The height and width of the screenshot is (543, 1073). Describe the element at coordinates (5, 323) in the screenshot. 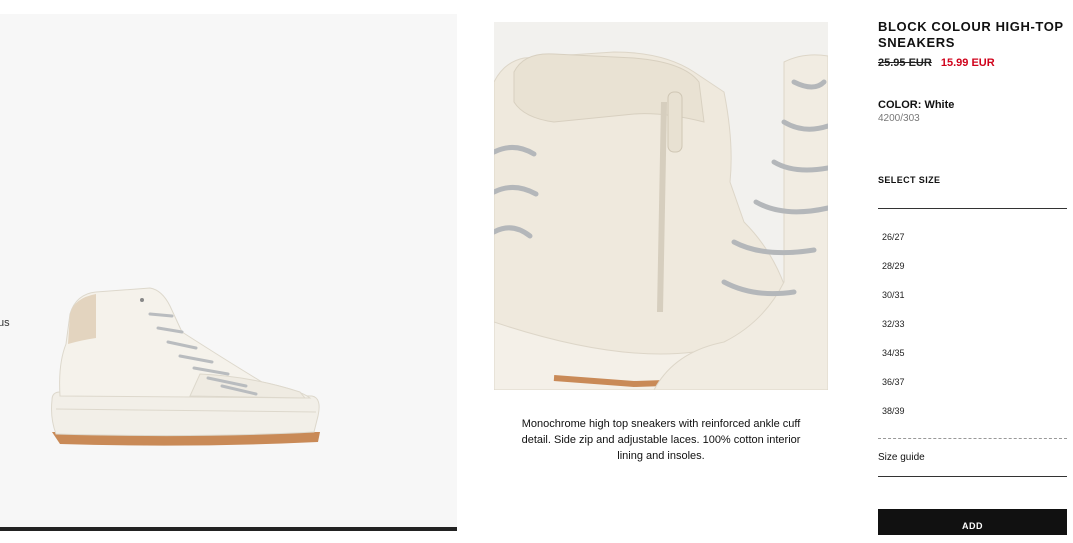

I see `cropped-label: us` at that location.